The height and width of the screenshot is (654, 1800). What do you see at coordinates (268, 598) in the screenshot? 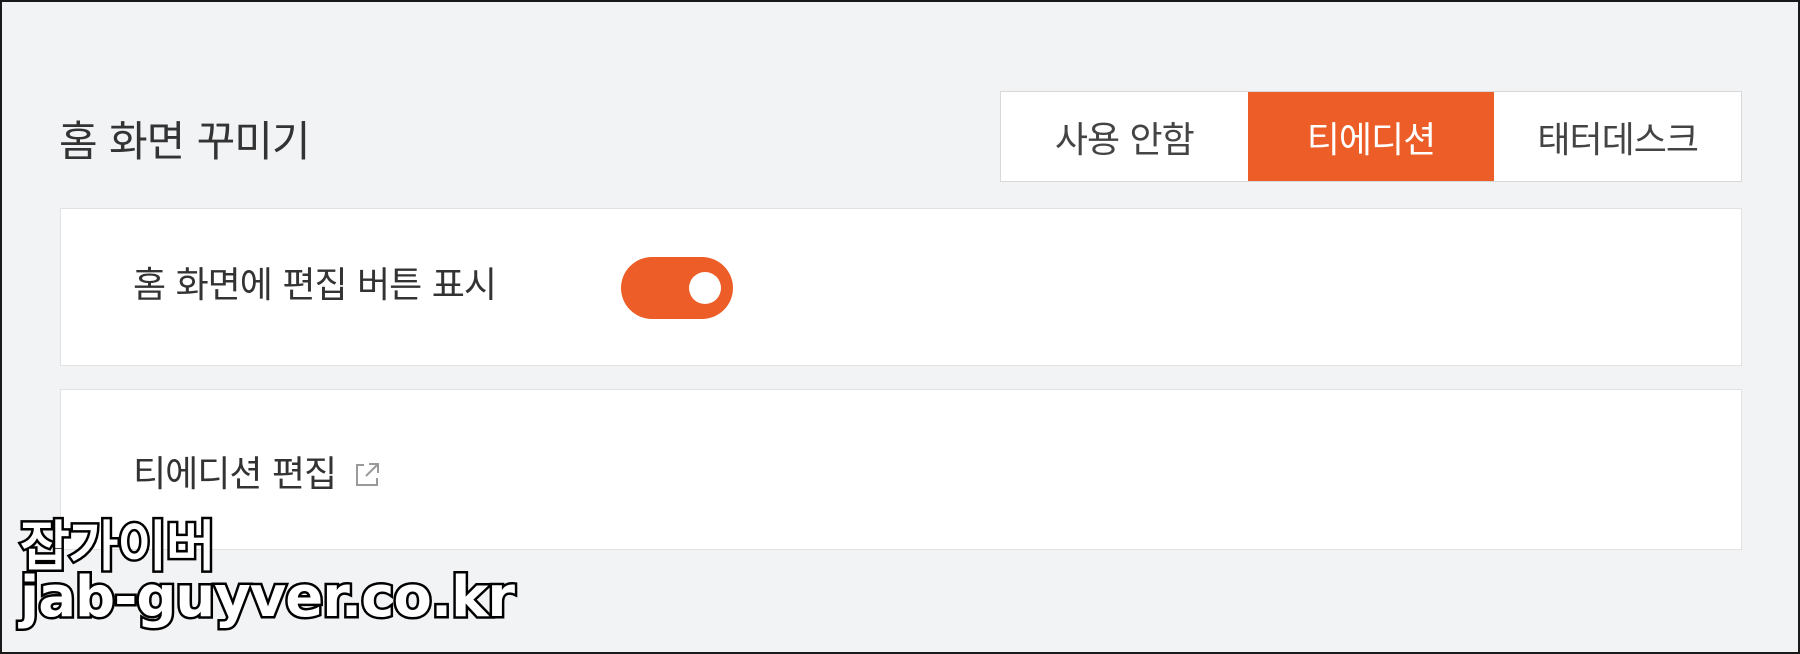
I see `watermark-site-url: jab-guyver.co.kr` at bounding box center [268, 598].